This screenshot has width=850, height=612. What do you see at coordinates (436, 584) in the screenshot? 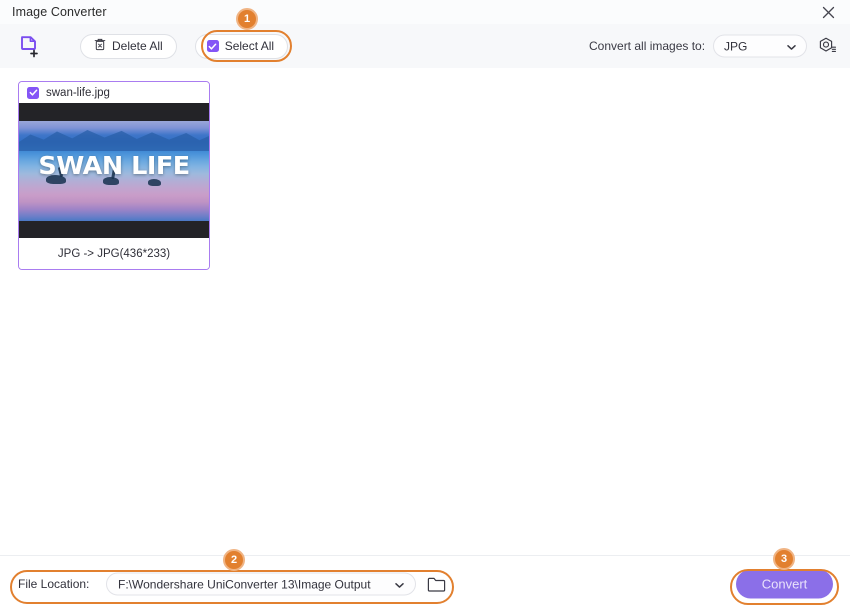
I see `folder-icon` at bounding box center [436, 584].